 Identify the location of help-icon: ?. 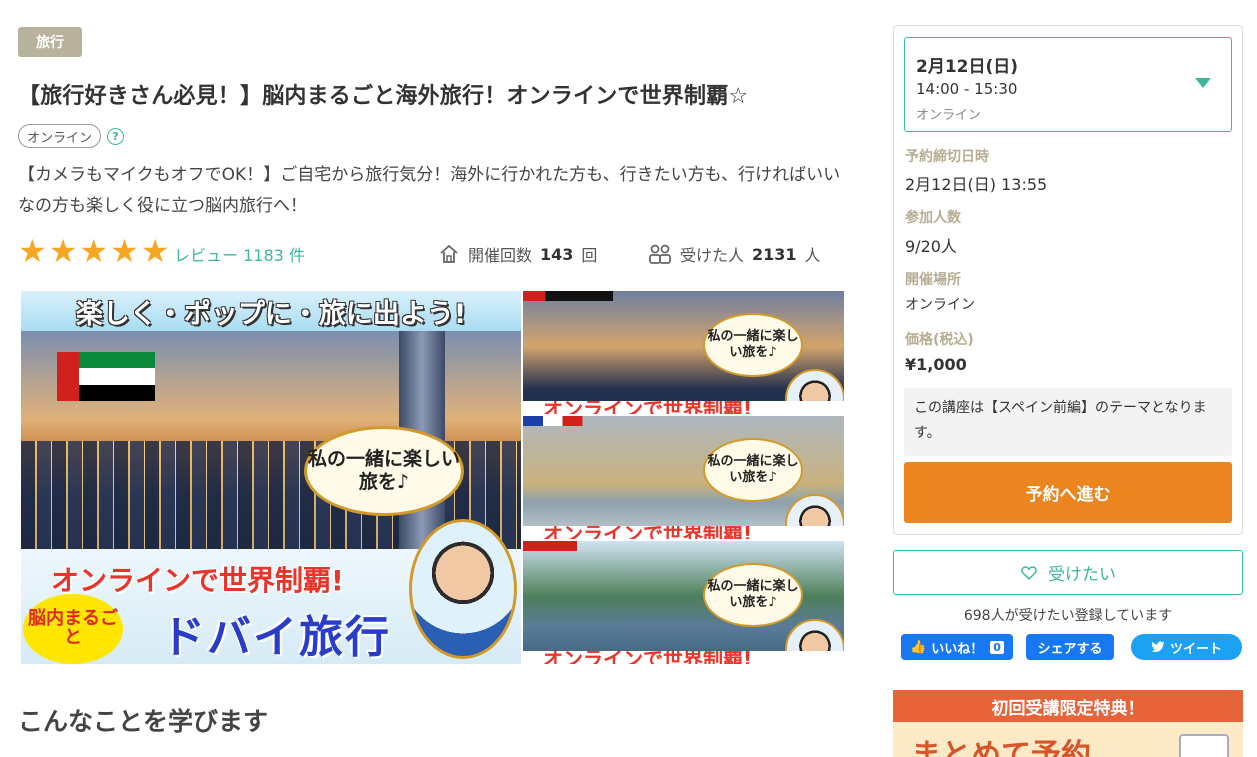
(116, 136).